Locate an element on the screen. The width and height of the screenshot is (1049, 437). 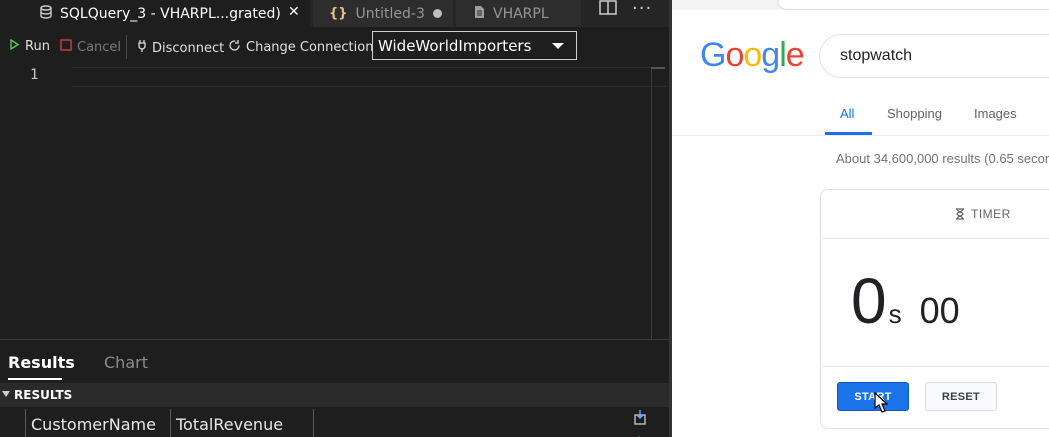
column-header-customername: CustomerName is located at coordinates (97, 423).